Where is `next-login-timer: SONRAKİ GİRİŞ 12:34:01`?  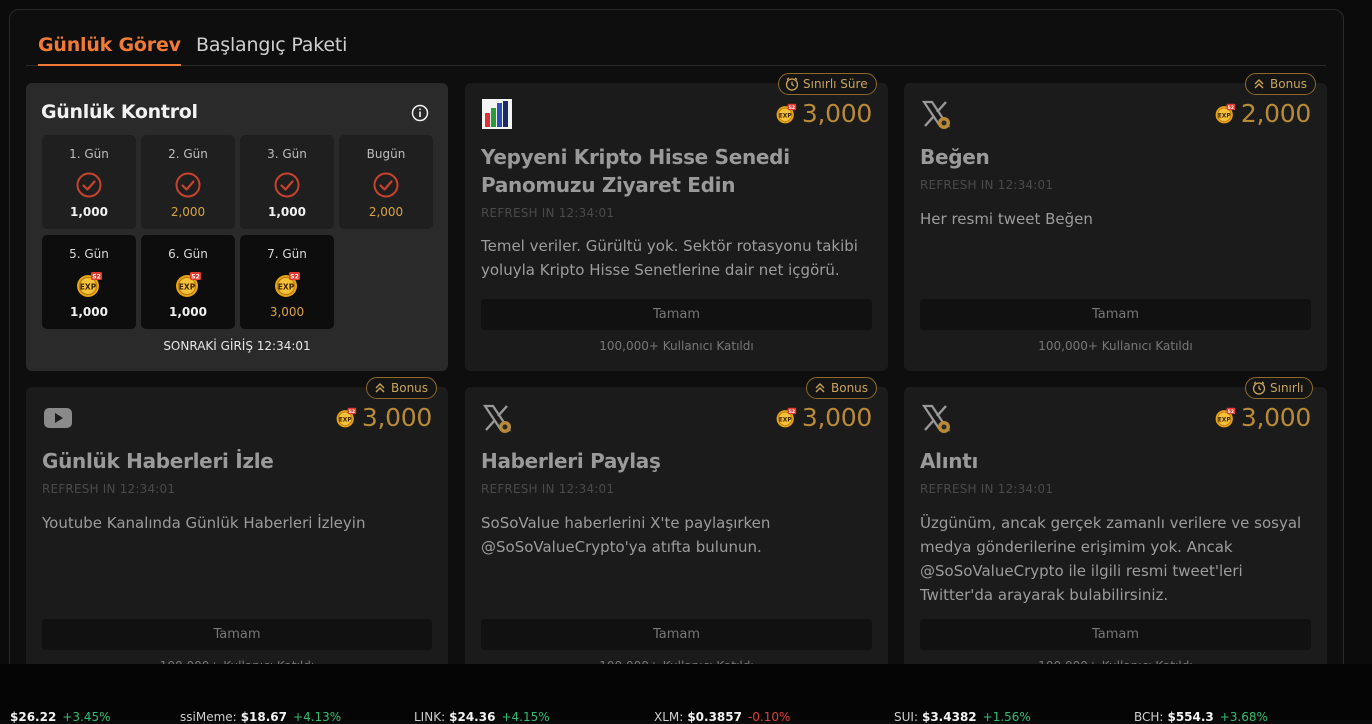 next-login-timer: SONRAKİ GİRİŞ 12:34:01 is located at coordinates (237, 346).